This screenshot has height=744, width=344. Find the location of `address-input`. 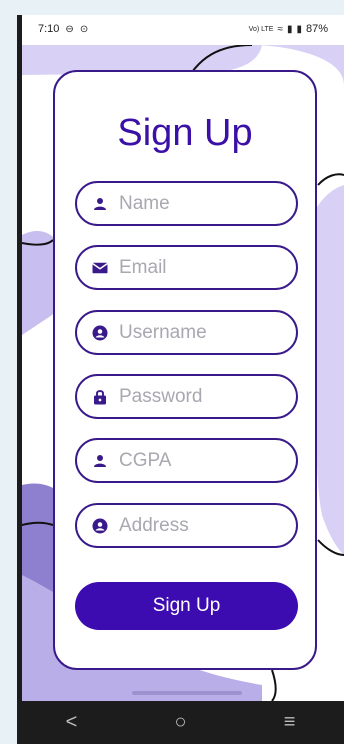

address-input is located at coordinates (199, 525).